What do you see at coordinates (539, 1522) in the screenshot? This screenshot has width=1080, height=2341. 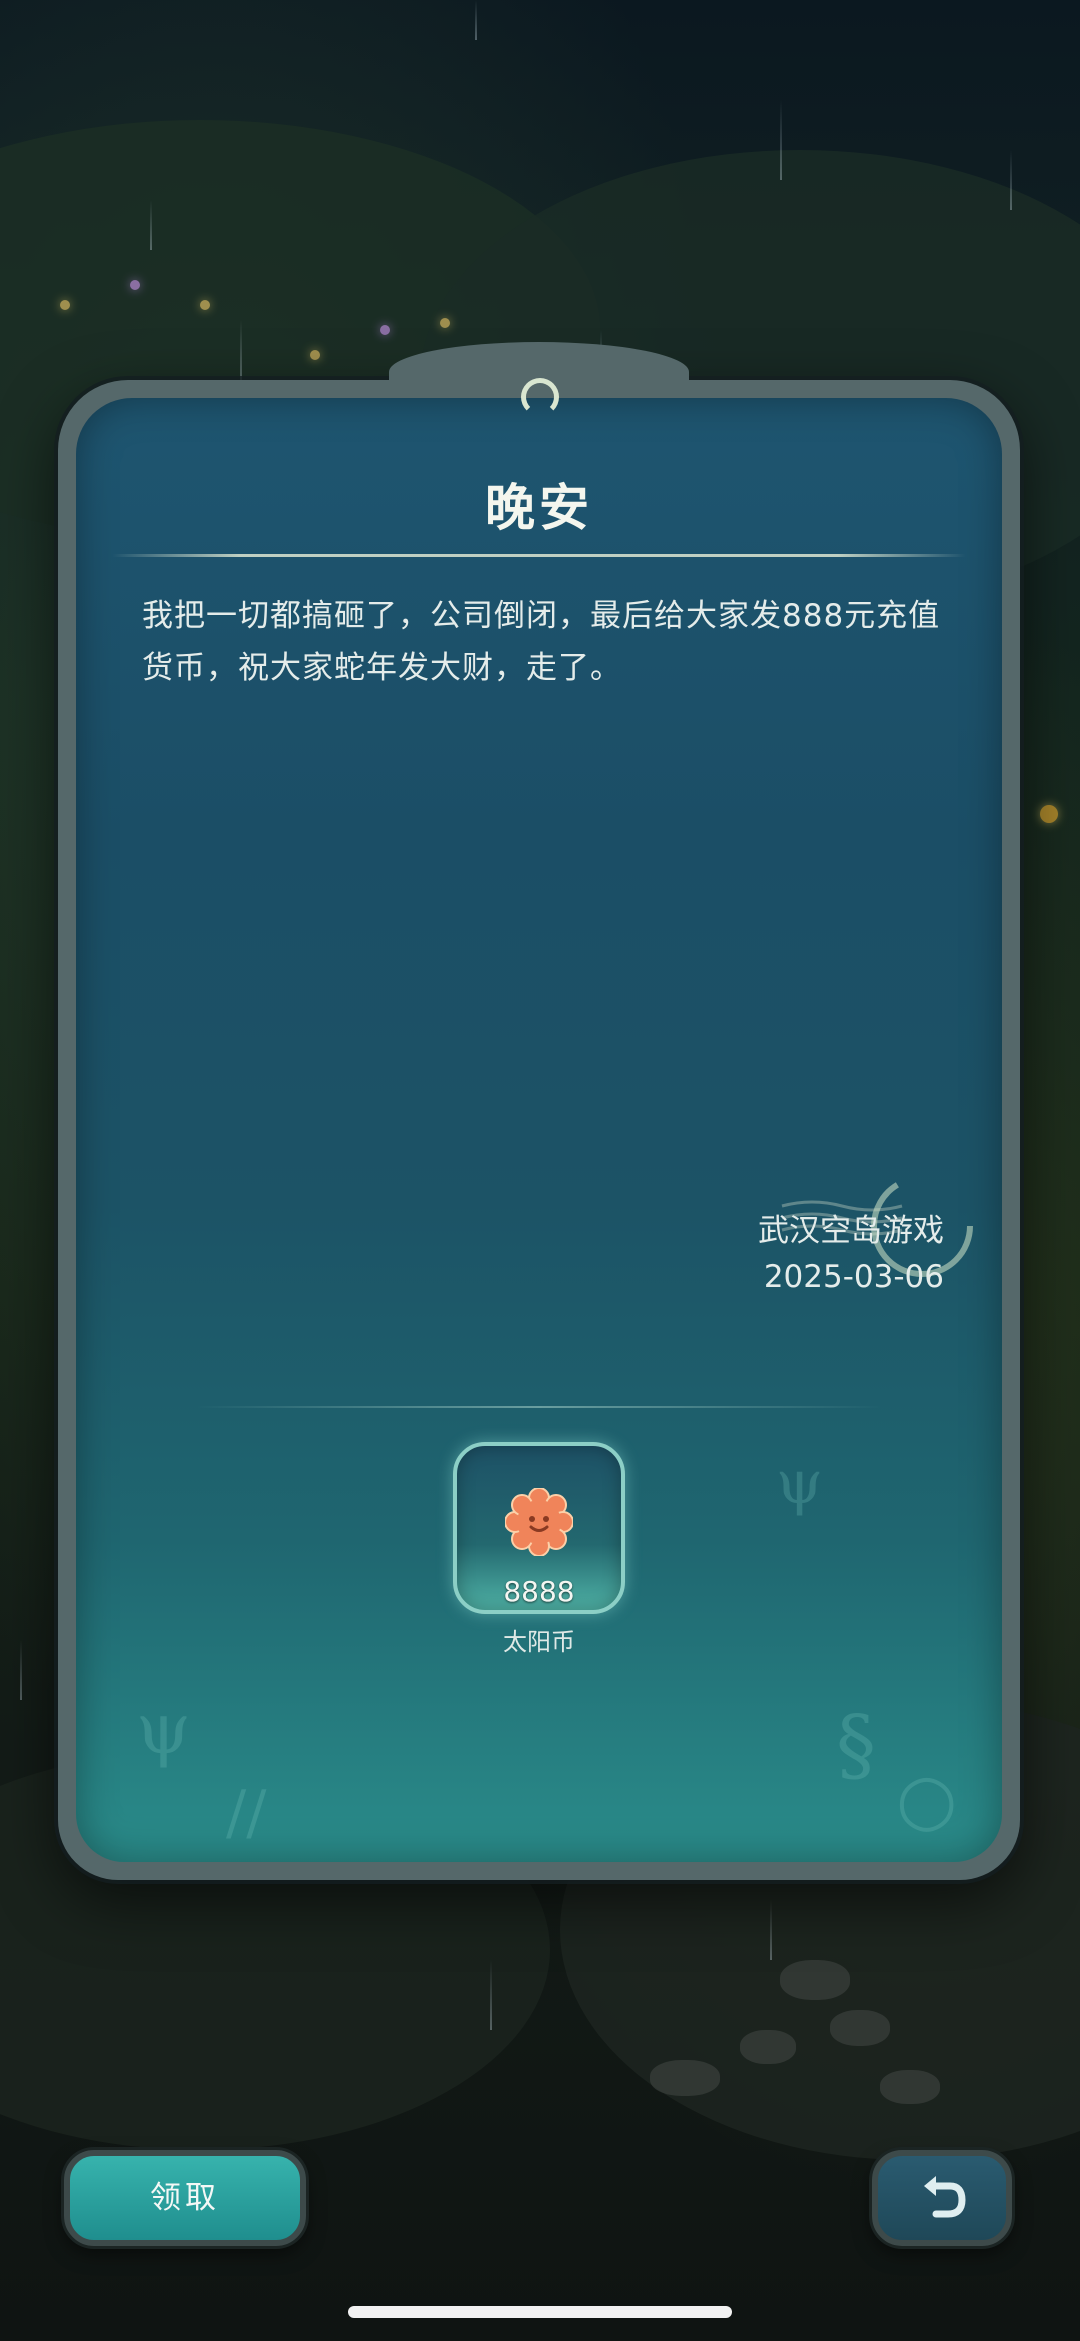 I see `sun-coin-icon` at bounding box center [539, 1522].